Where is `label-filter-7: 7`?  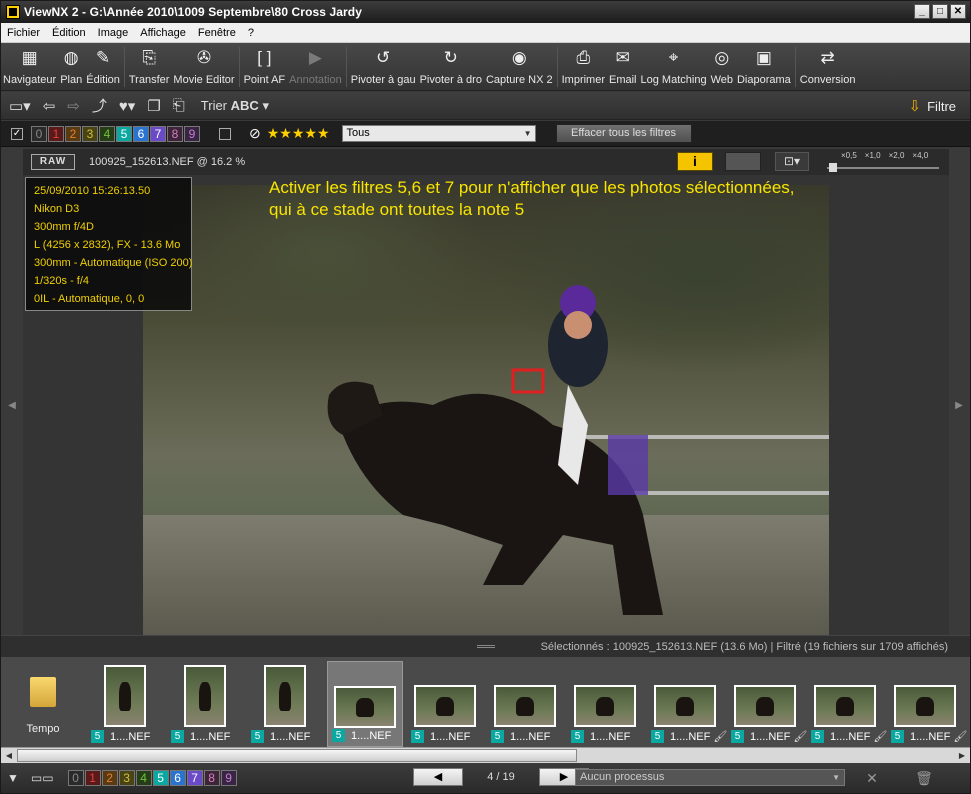
label-filter-7: 7 is located at coordinates (158, 133).